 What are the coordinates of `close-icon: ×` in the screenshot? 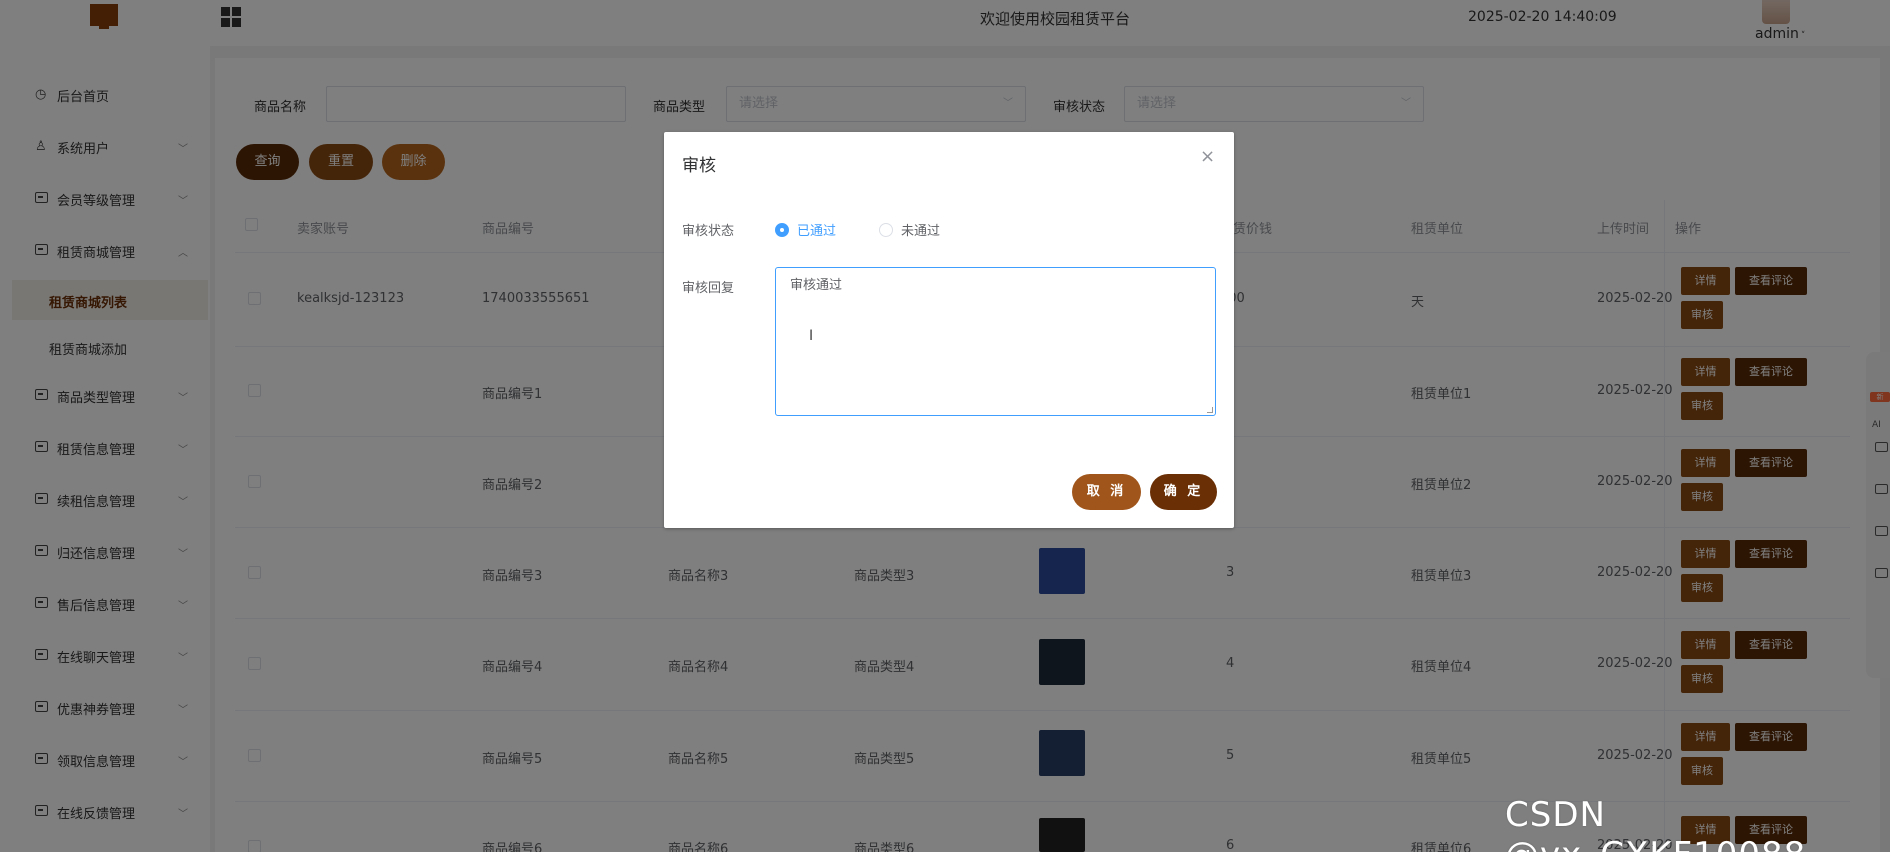 It's located at (1207, 156).